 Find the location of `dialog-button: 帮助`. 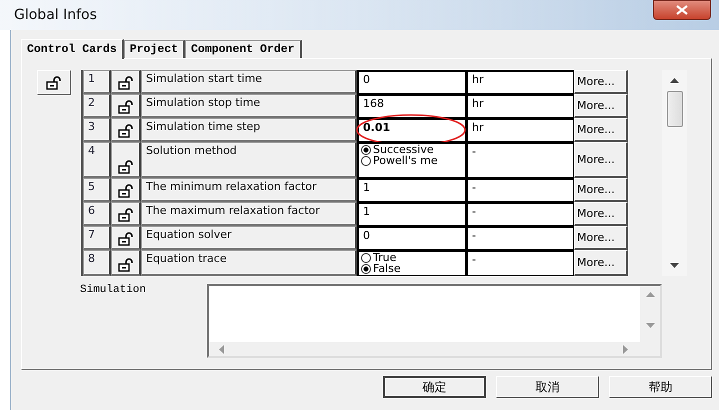

dialog-button: 帮助 is located at coordinates (660, 387).